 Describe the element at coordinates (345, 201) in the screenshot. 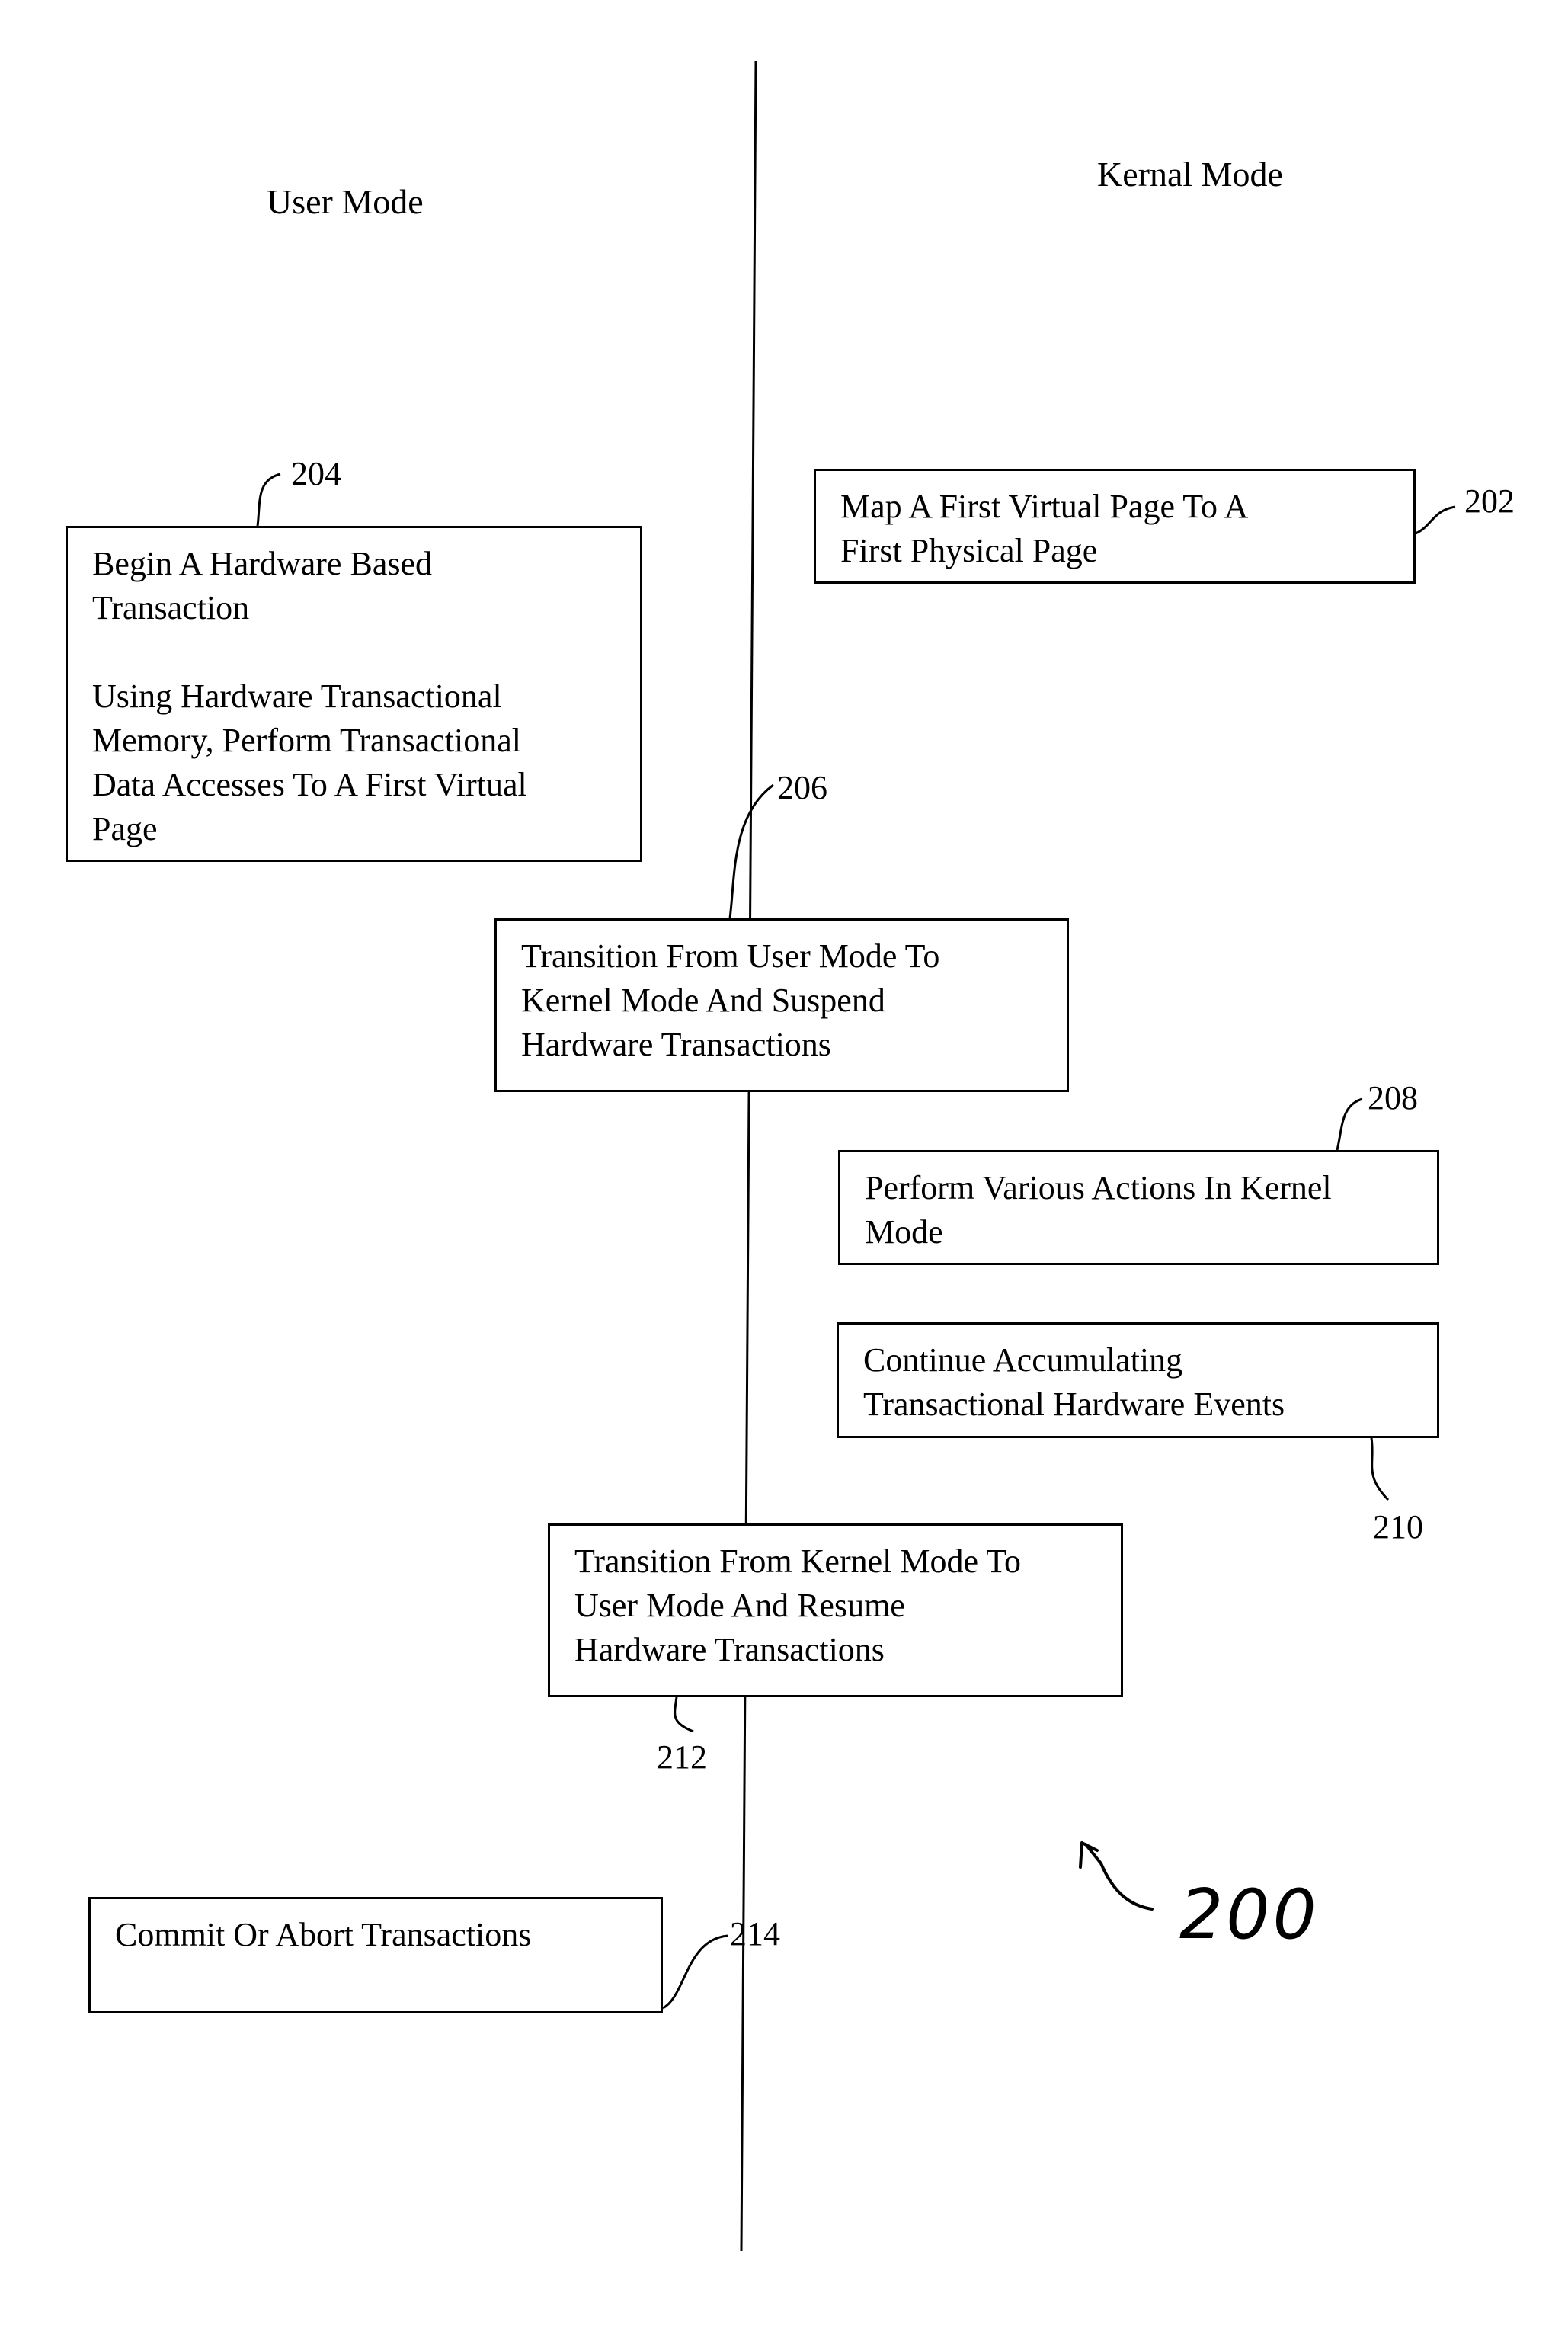

I see `lane-title-user-mode: User Mode` at that location.